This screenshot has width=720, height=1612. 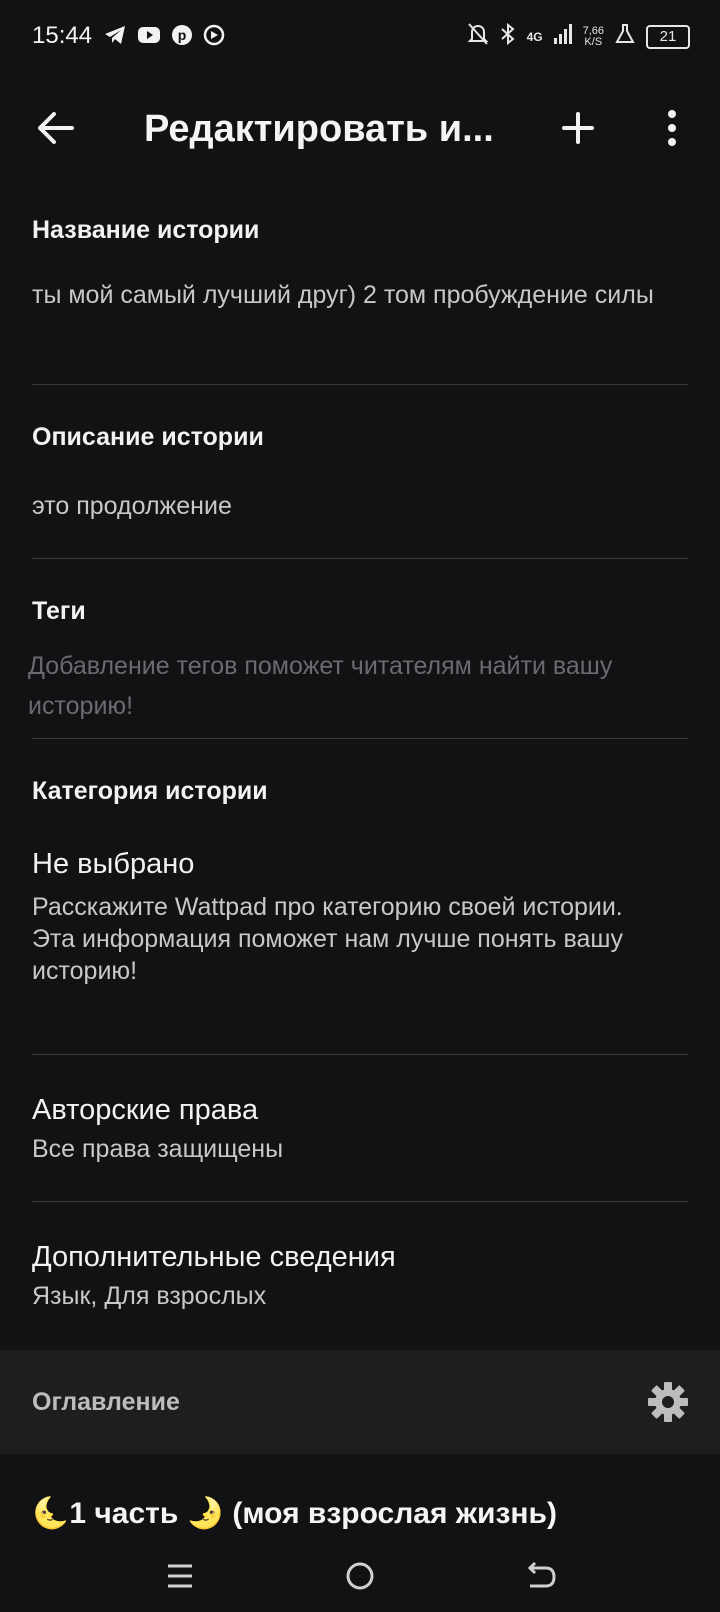 I want to click on speed-unit: K/S, so click(x=593, y=41).